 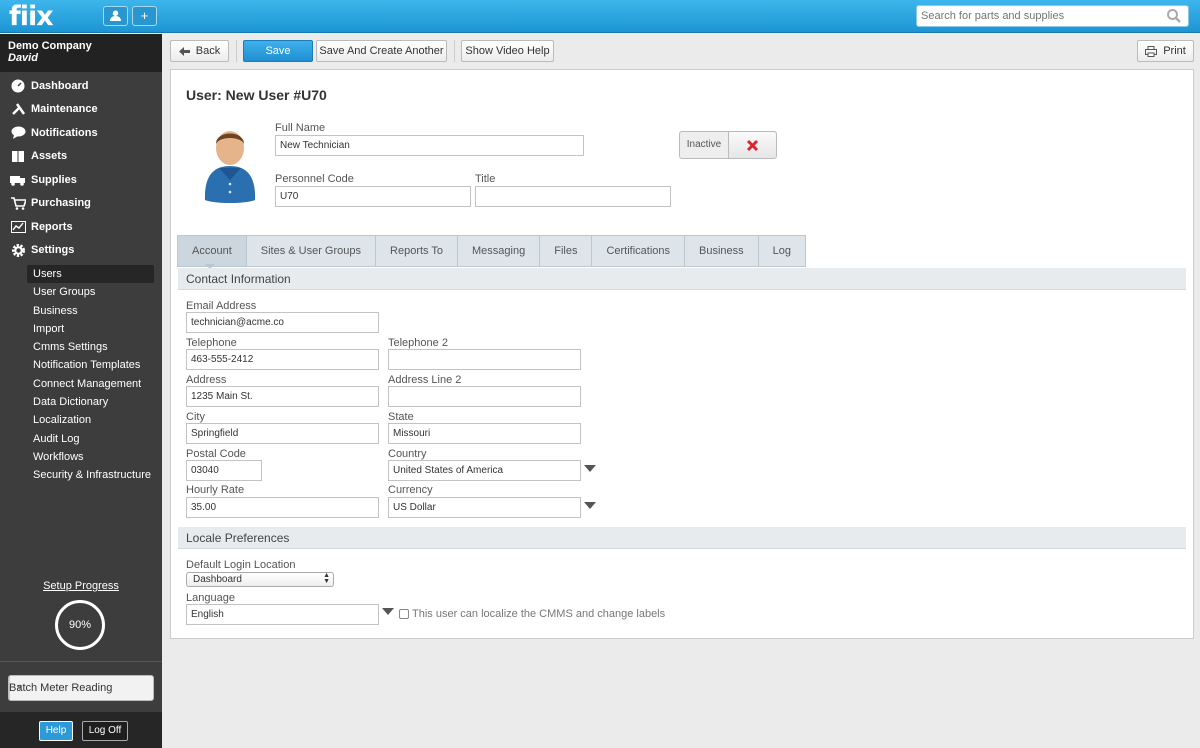 What do you see at coordinates (752, 145) in the screenshot?
I see `inactive-x-icon` at bounding box center [752, 145].